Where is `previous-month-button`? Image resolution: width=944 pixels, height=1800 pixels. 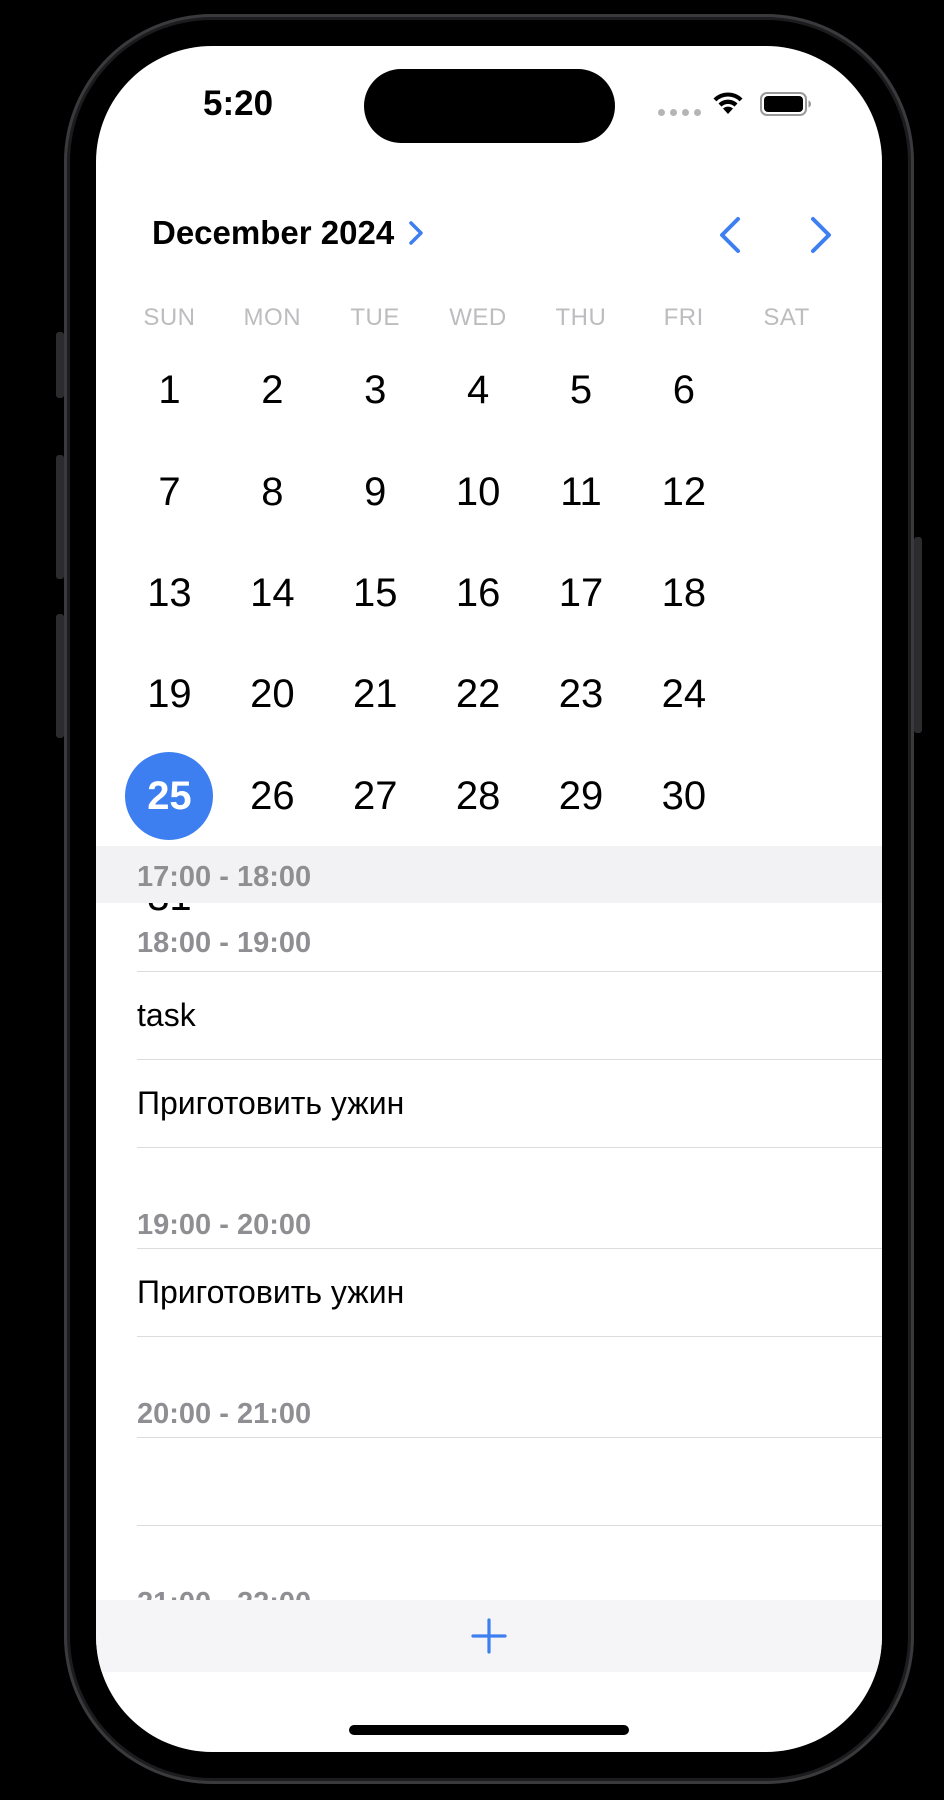
previous-month-button is located at coordinates (730, 235).